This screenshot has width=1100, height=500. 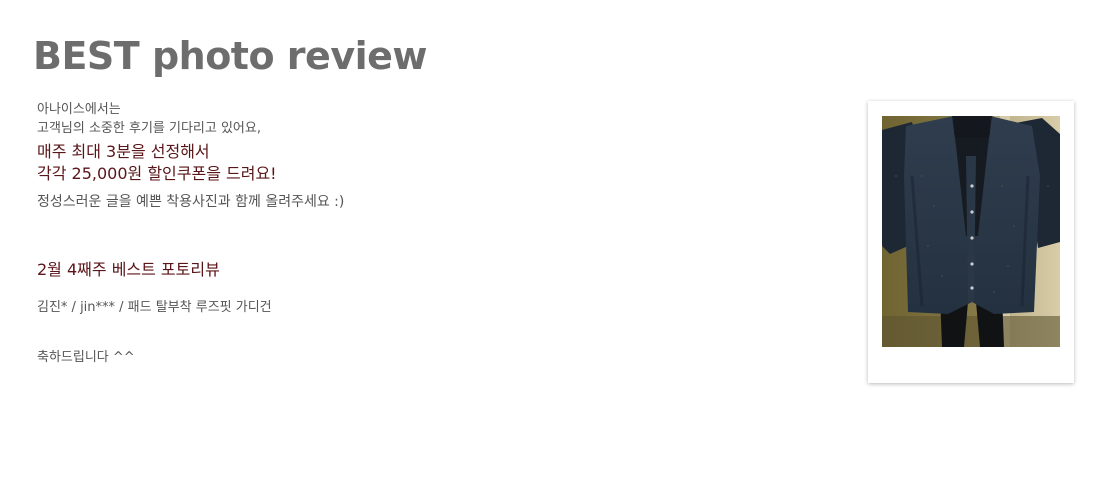 I want to click on cardigan-photo-image, so click(x=971, y=231).